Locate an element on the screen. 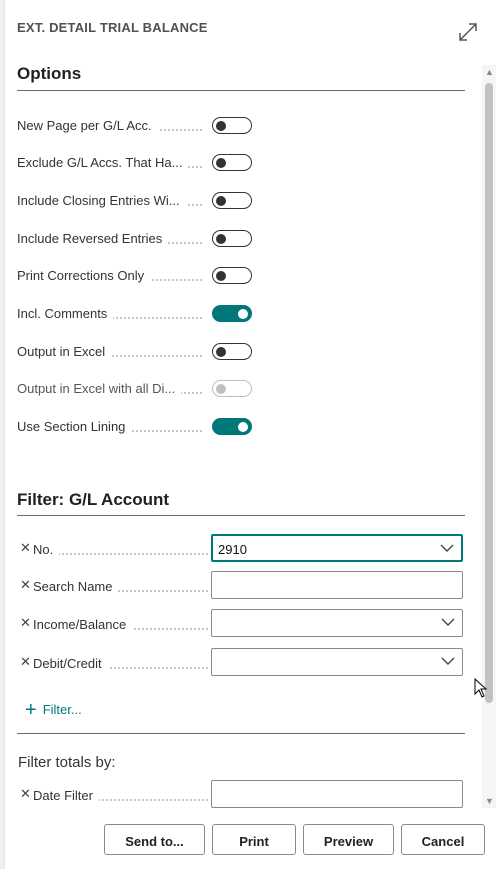  option-row-new-page: New Page per G/L Acc. is located at coordinates (241, 126).